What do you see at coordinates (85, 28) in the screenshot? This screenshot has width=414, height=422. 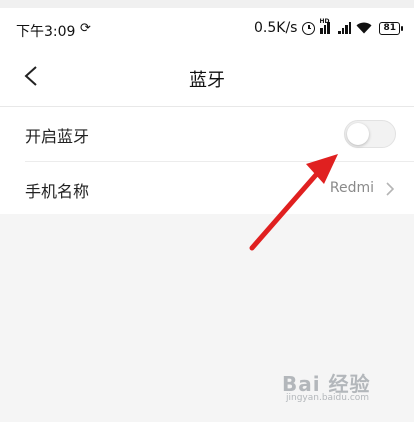 I see `location-icon: ⟳` at bounding box center [85, 28].